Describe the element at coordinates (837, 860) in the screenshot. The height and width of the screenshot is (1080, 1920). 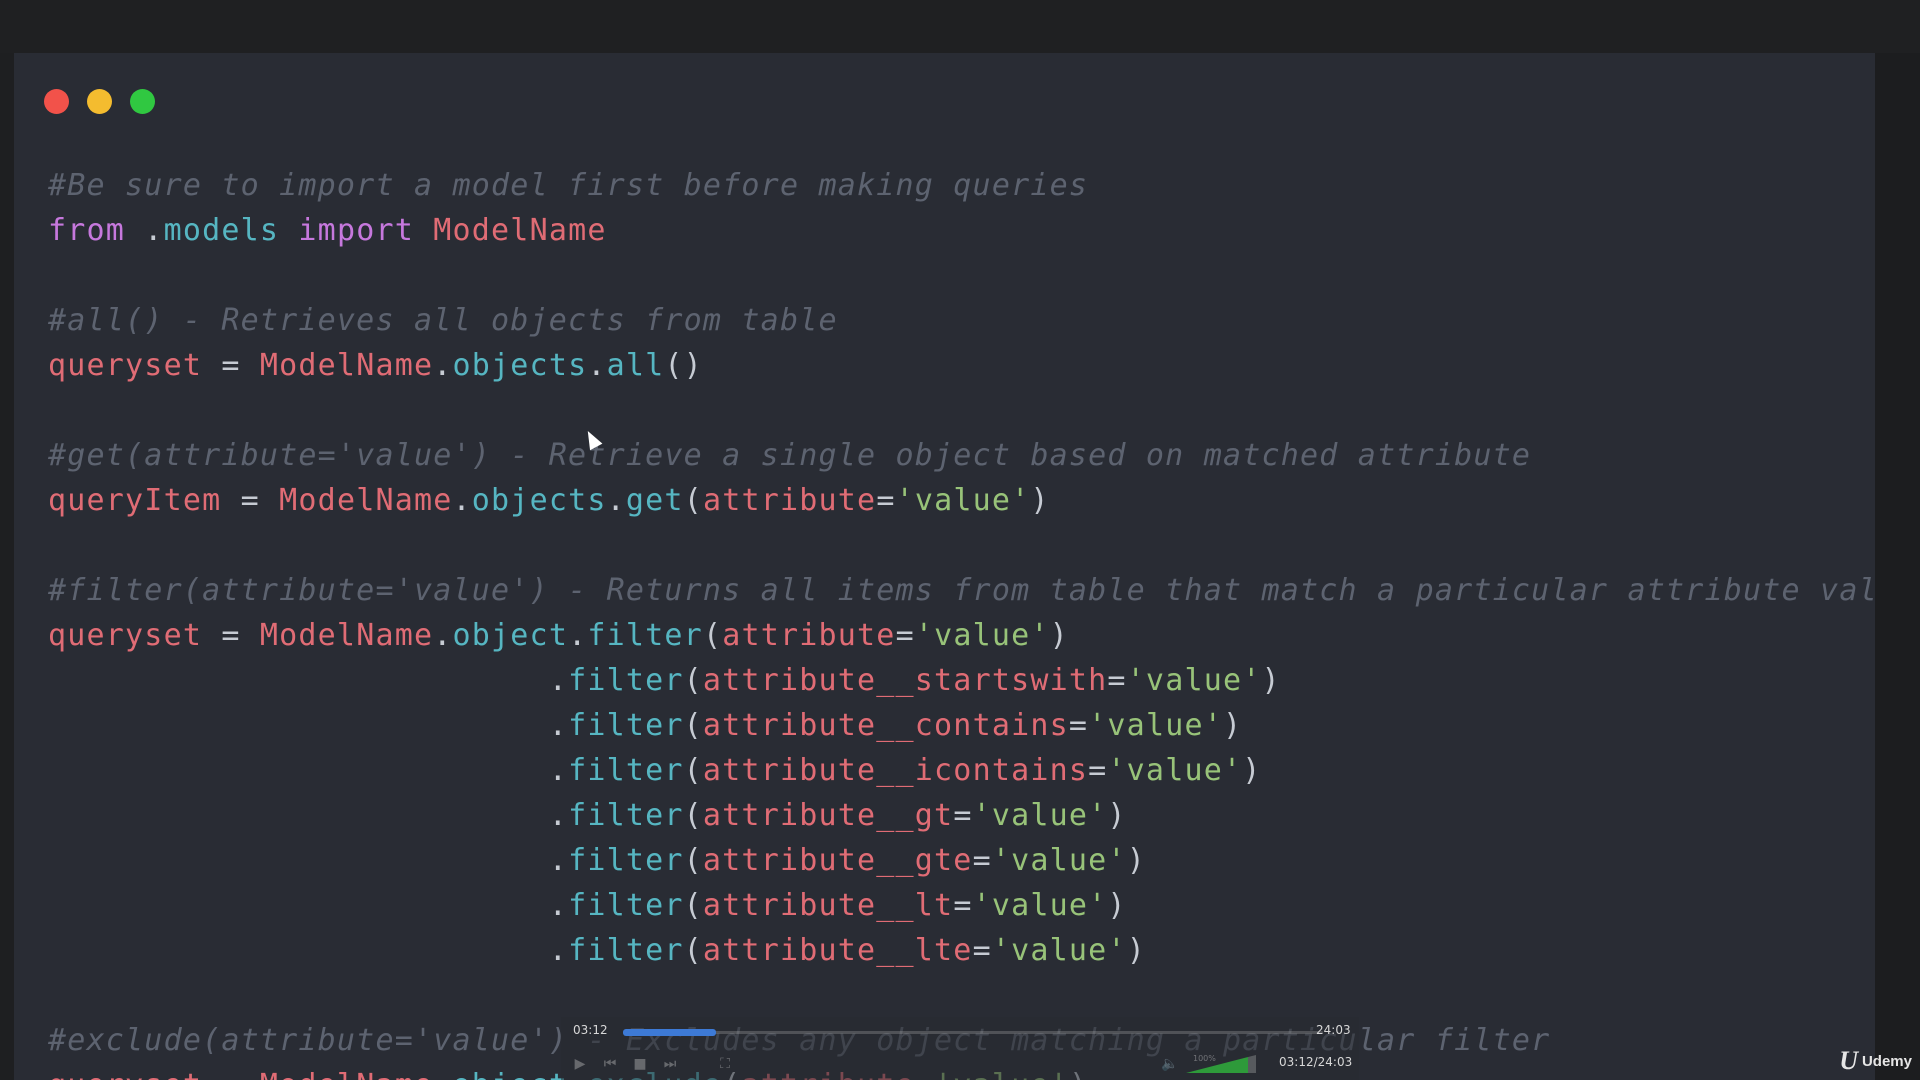
I see `code-token: attribute__gte` at that location.